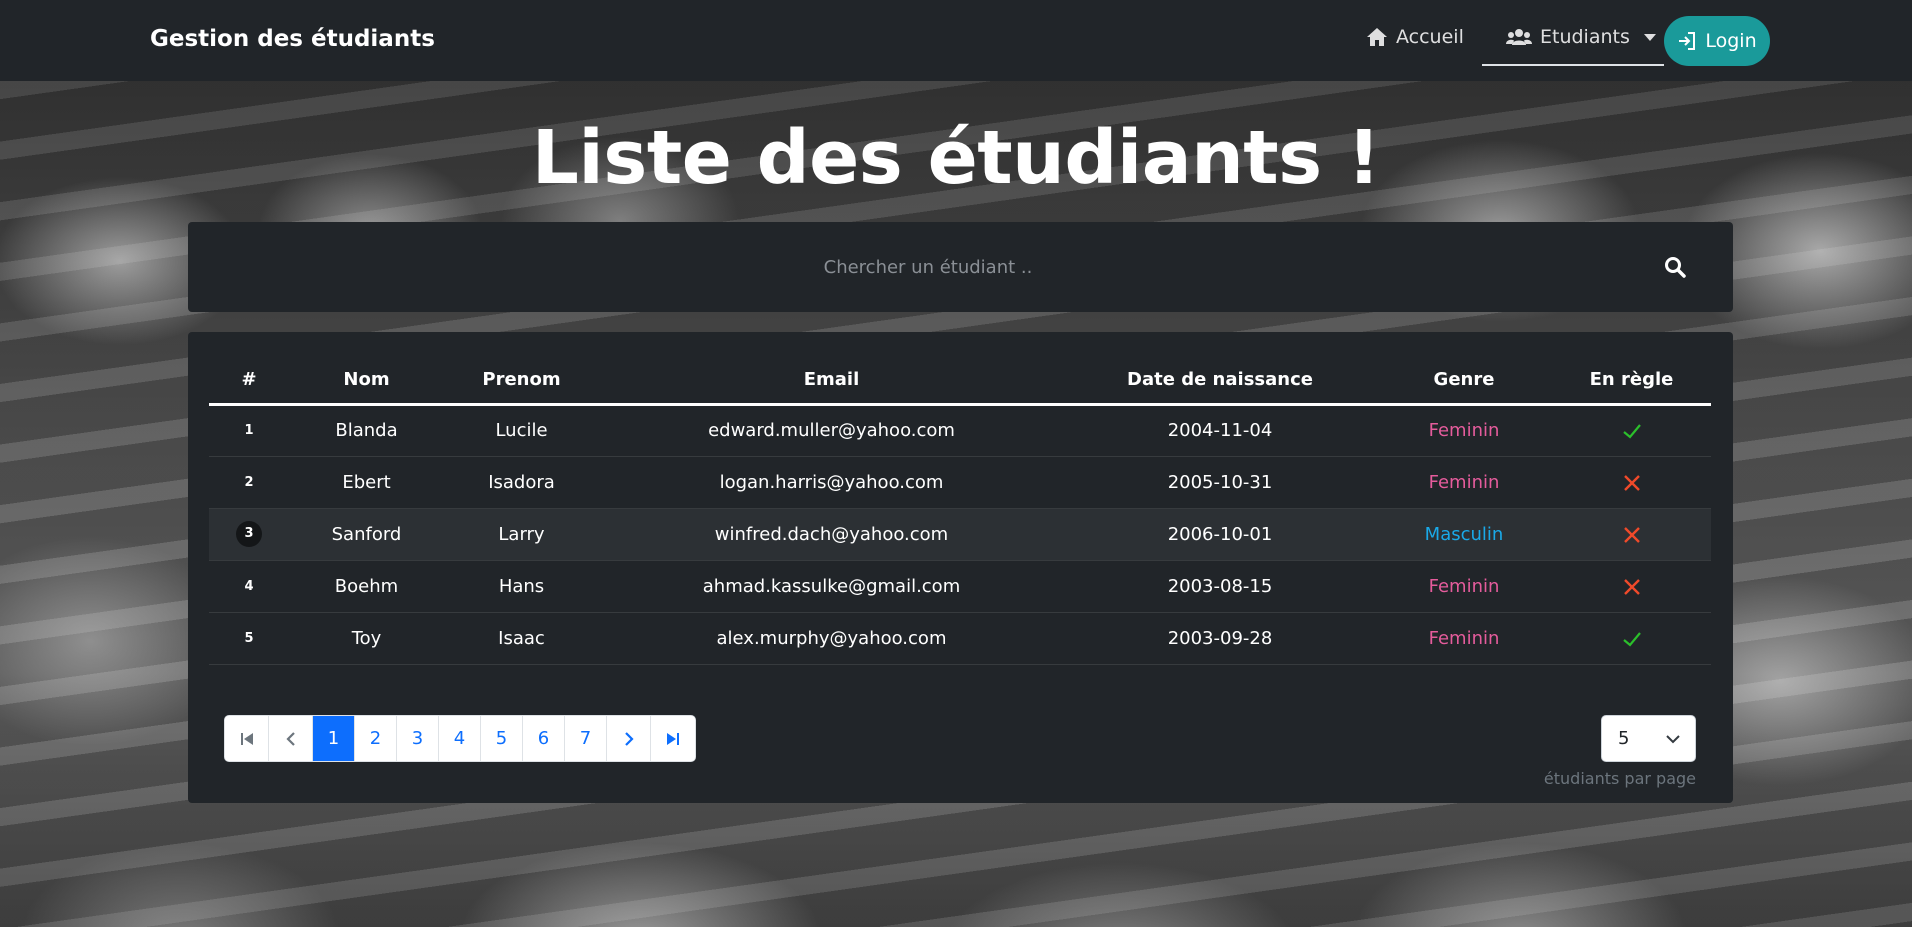 The width and height of the screenshot is (1912, 927). I want to click on prev-page-button, so click(291, 738).